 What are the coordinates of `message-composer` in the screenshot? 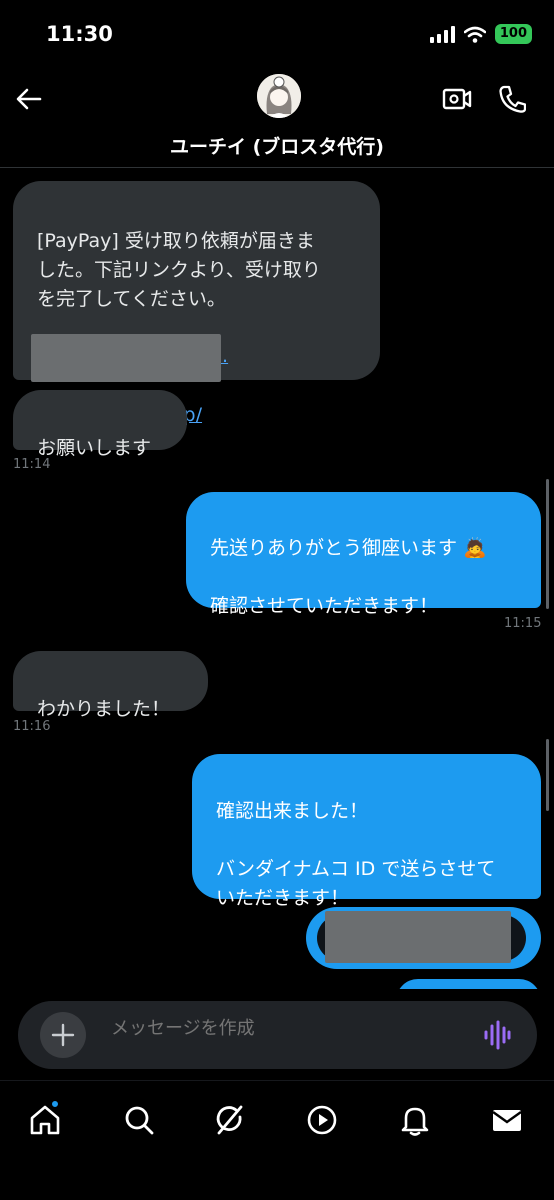 It's located at (277, 1035).